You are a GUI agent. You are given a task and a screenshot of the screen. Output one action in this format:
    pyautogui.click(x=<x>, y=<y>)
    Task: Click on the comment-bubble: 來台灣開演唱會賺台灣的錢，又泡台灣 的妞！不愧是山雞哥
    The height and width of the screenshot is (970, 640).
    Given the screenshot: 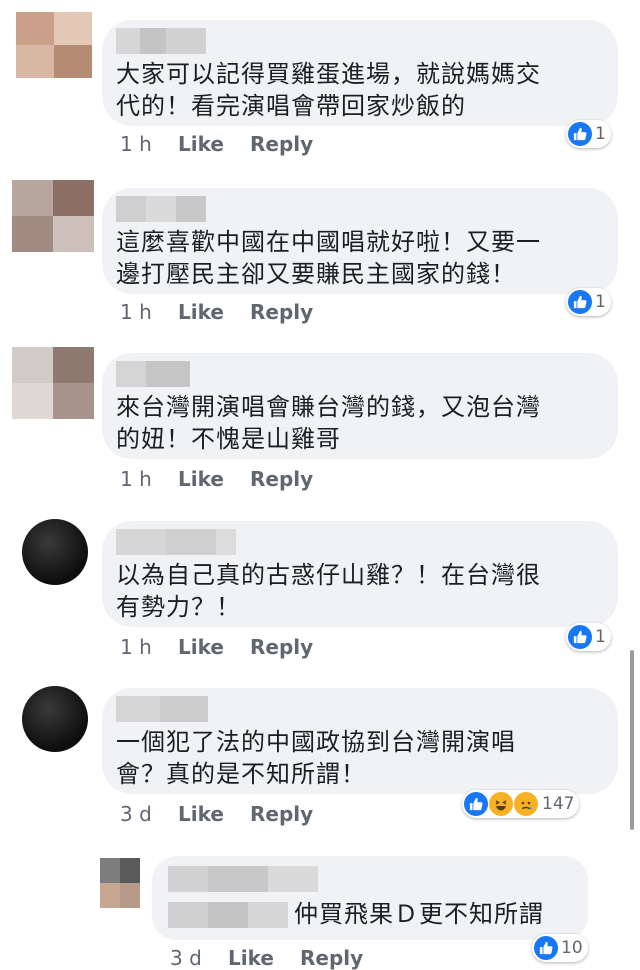 What is the action you would take?
    pyautogui.click(x=360, y=406)
    